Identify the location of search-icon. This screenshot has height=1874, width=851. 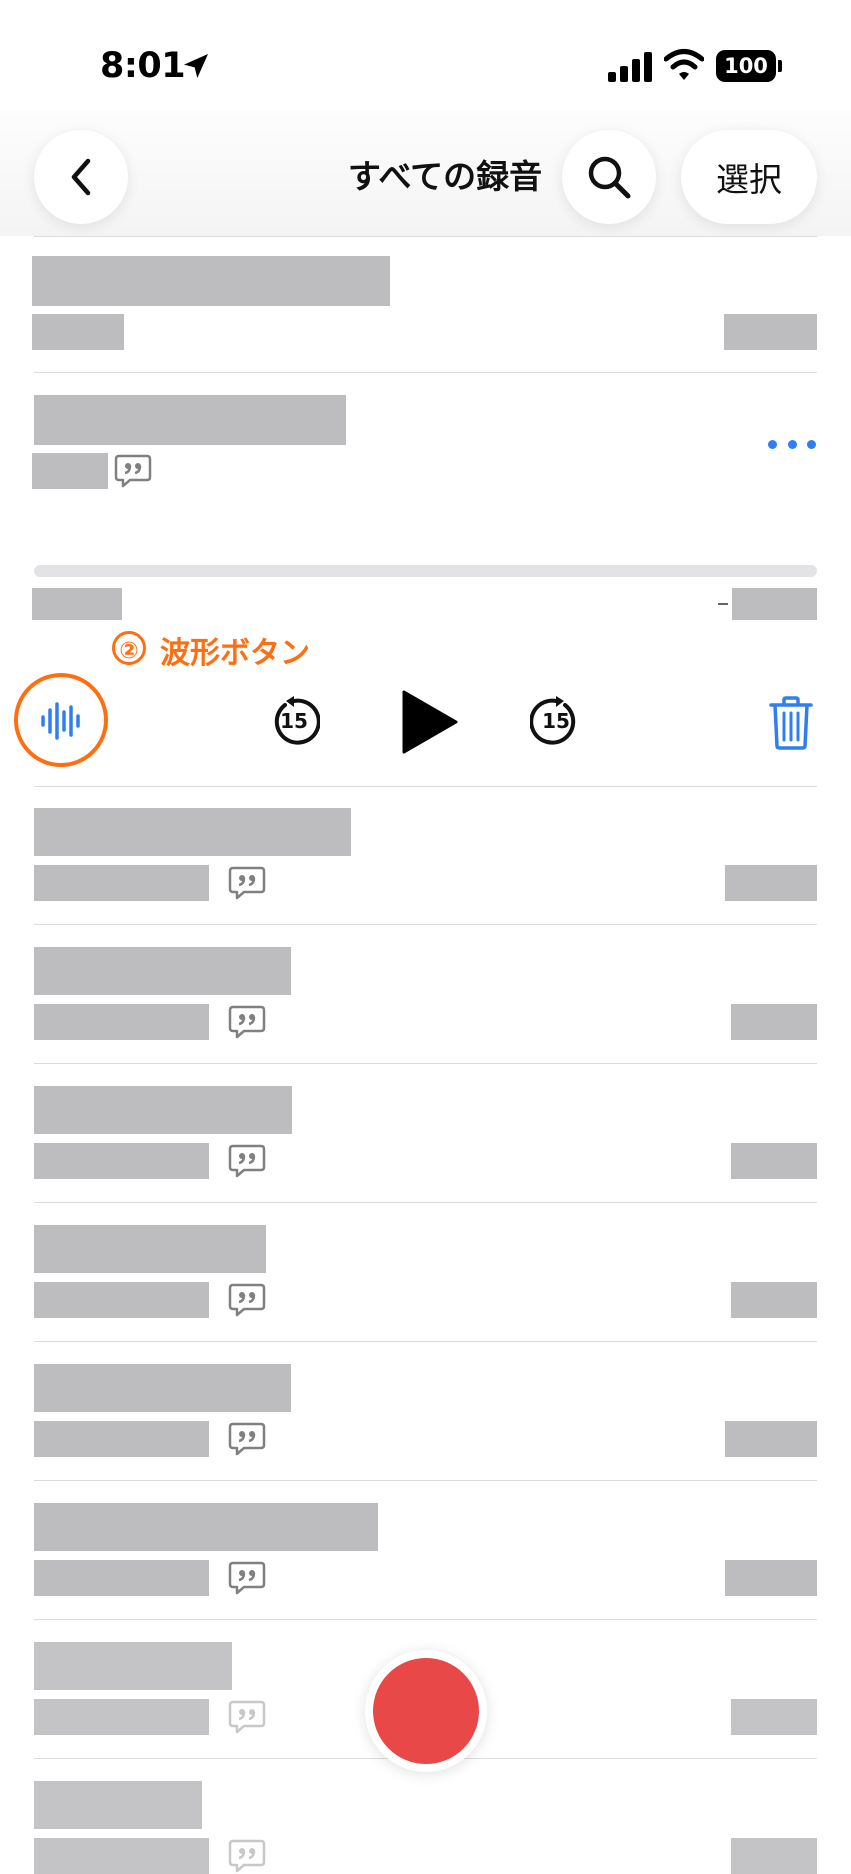
(609, 177).